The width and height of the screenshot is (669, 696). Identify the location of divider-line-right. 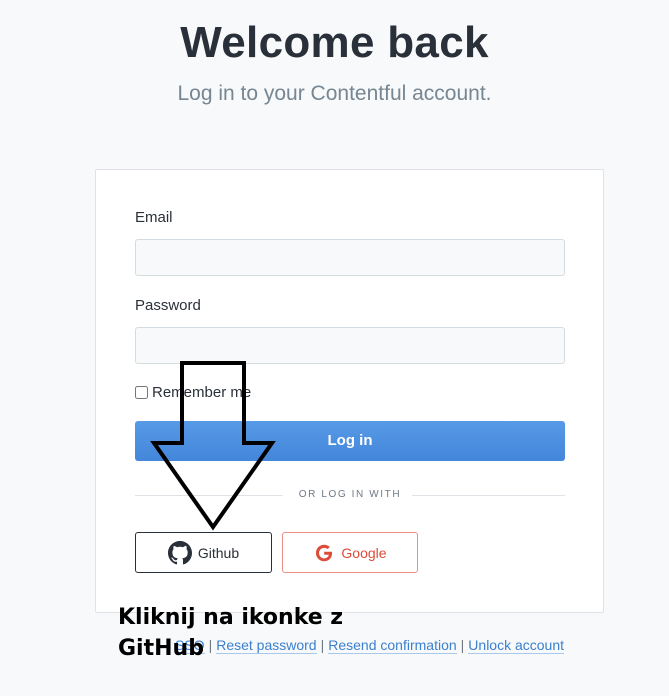
(488, 495).